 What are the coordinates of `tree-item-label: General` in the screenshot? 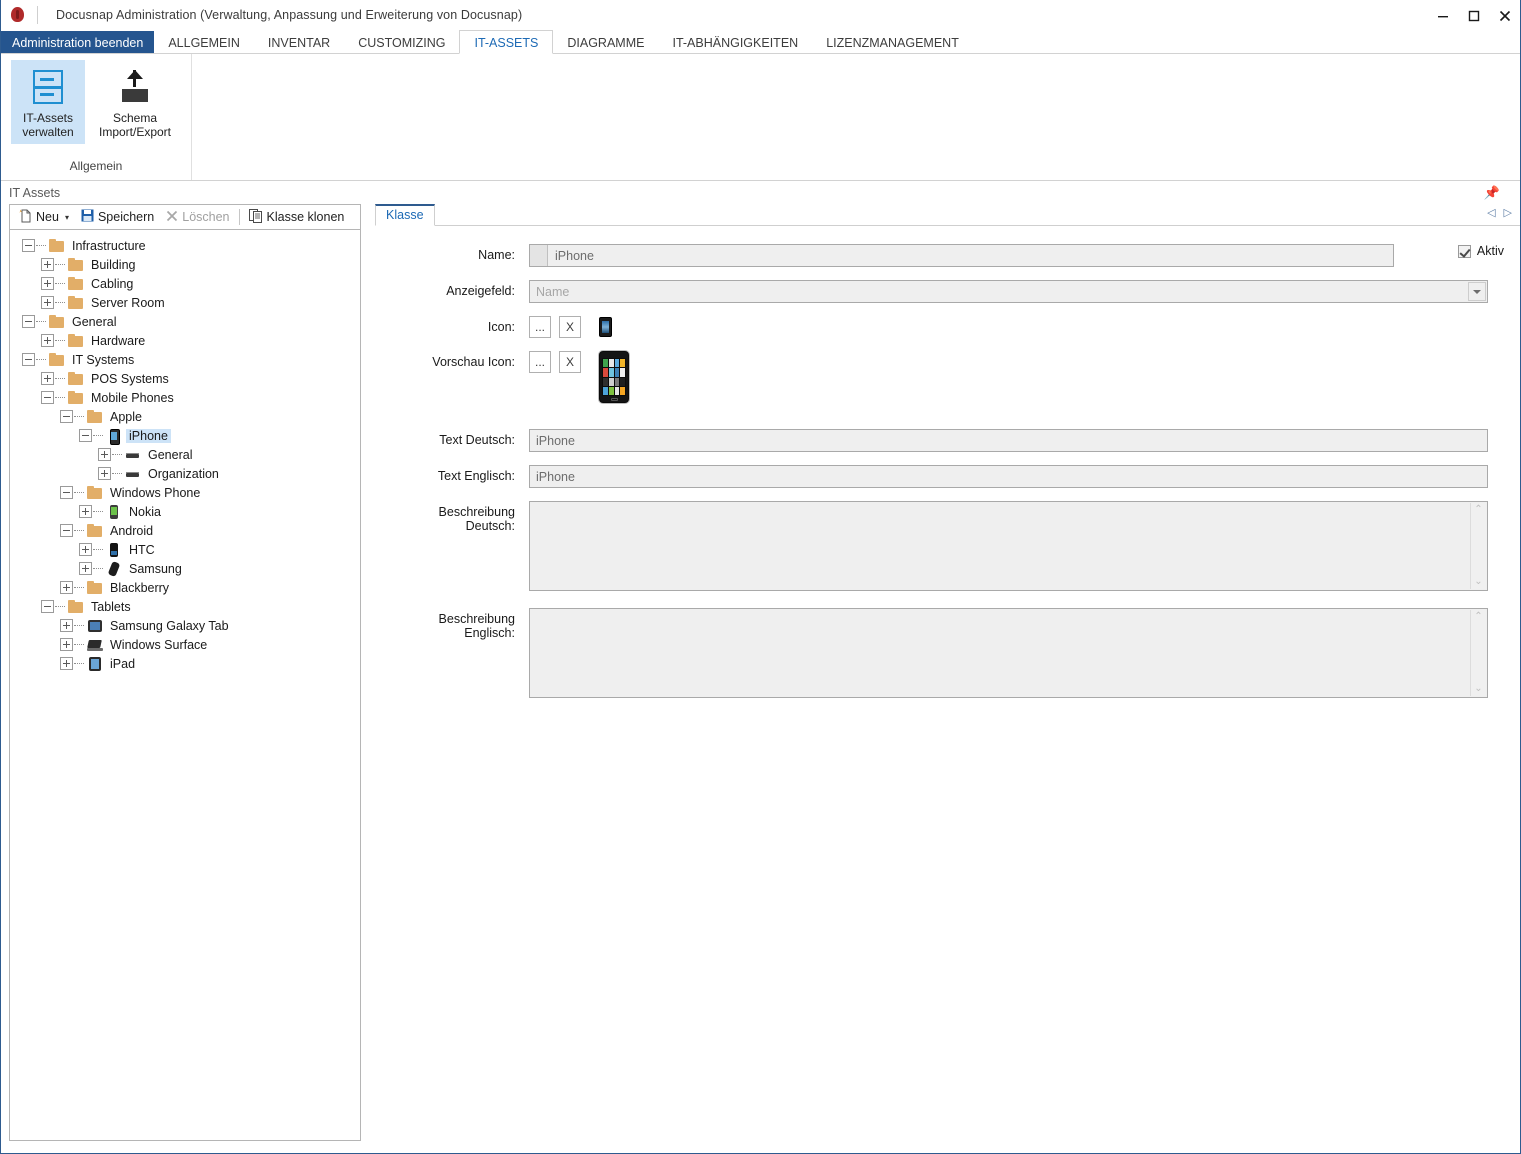 It's located at (170, 454).